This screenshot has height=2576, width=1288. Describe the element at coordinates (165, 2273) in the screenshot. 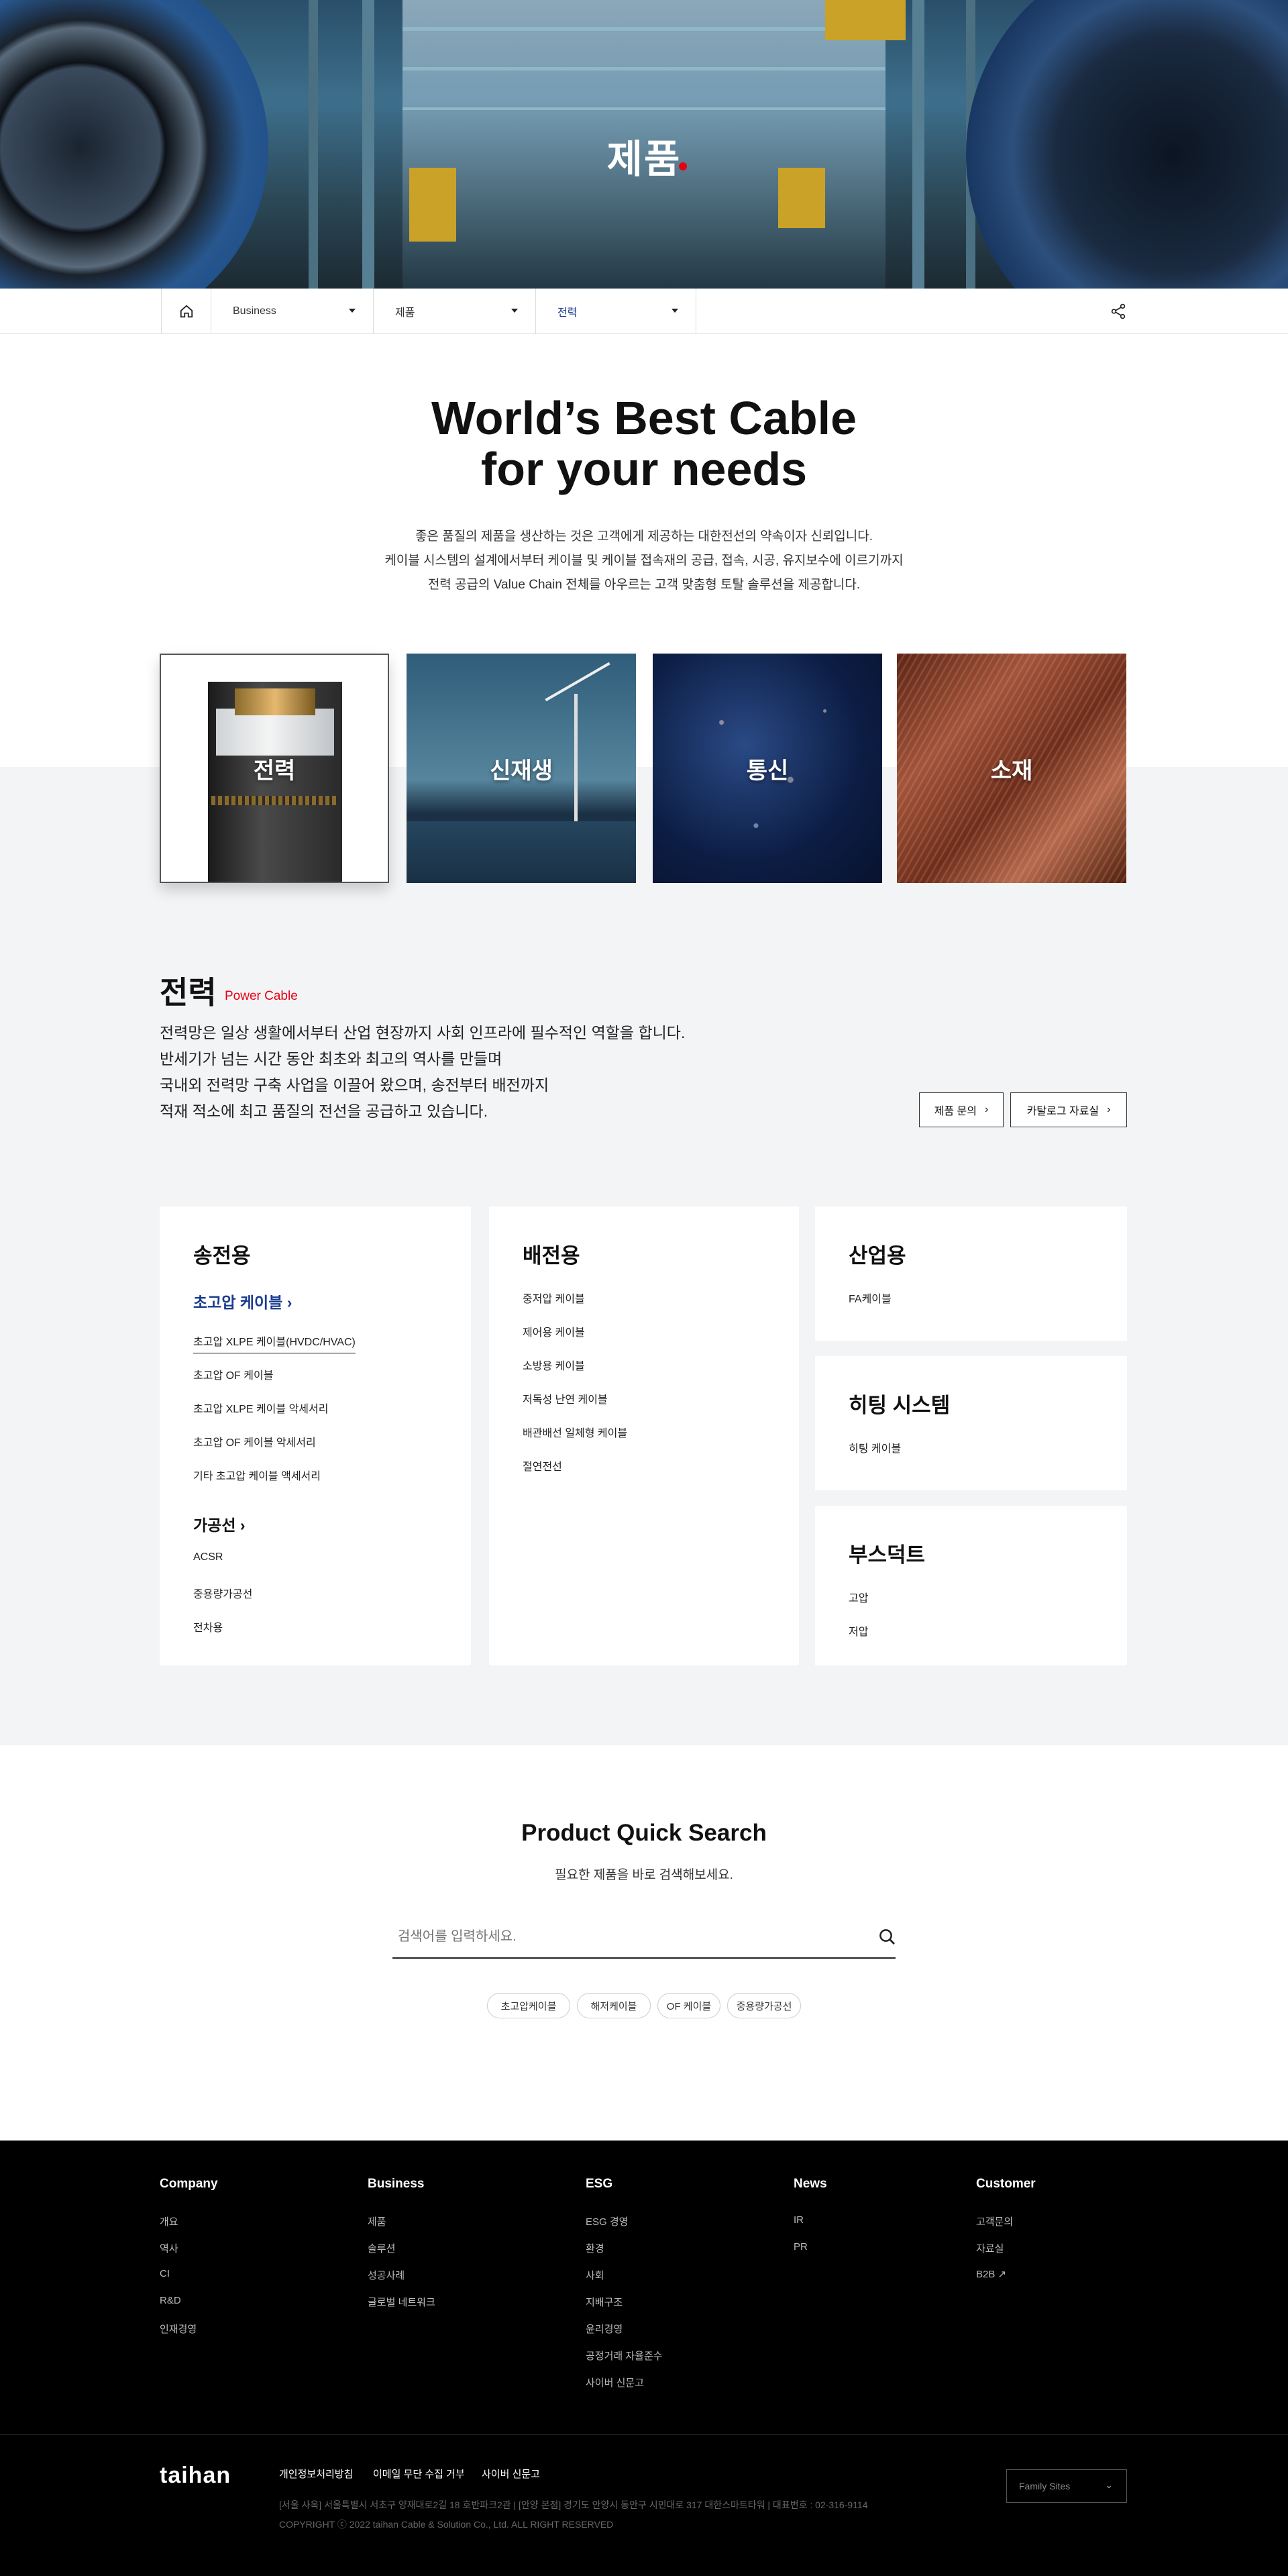

I see `footer-link: CI` at that location.